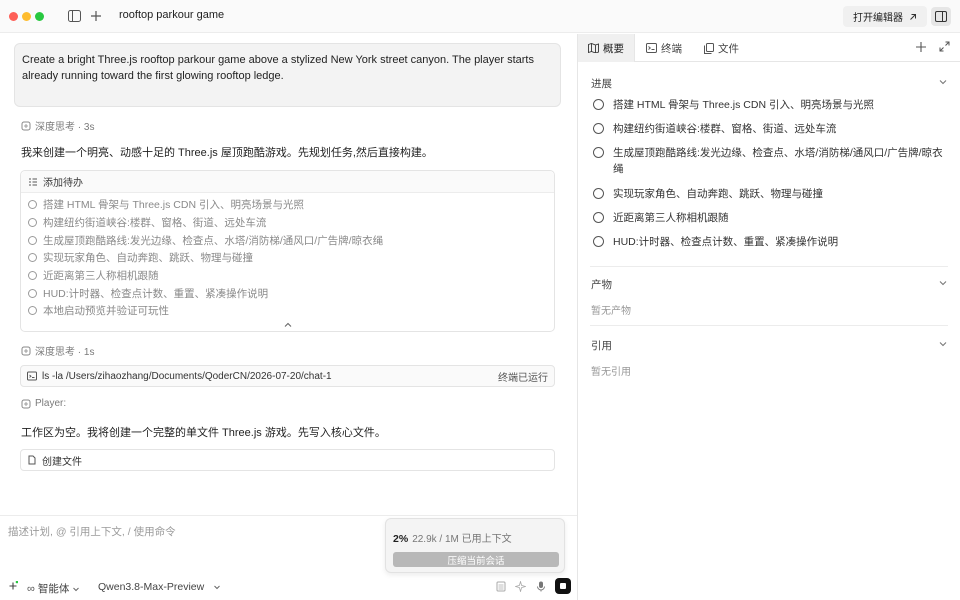 The width and height of the screenshot is (960, 600). I want to click on progress-item: 生成屋顶跑酷路线:发光边缘、检查点、水塔/消防梯/通风口/广告牌/晾衣绳, so click(770, 161).